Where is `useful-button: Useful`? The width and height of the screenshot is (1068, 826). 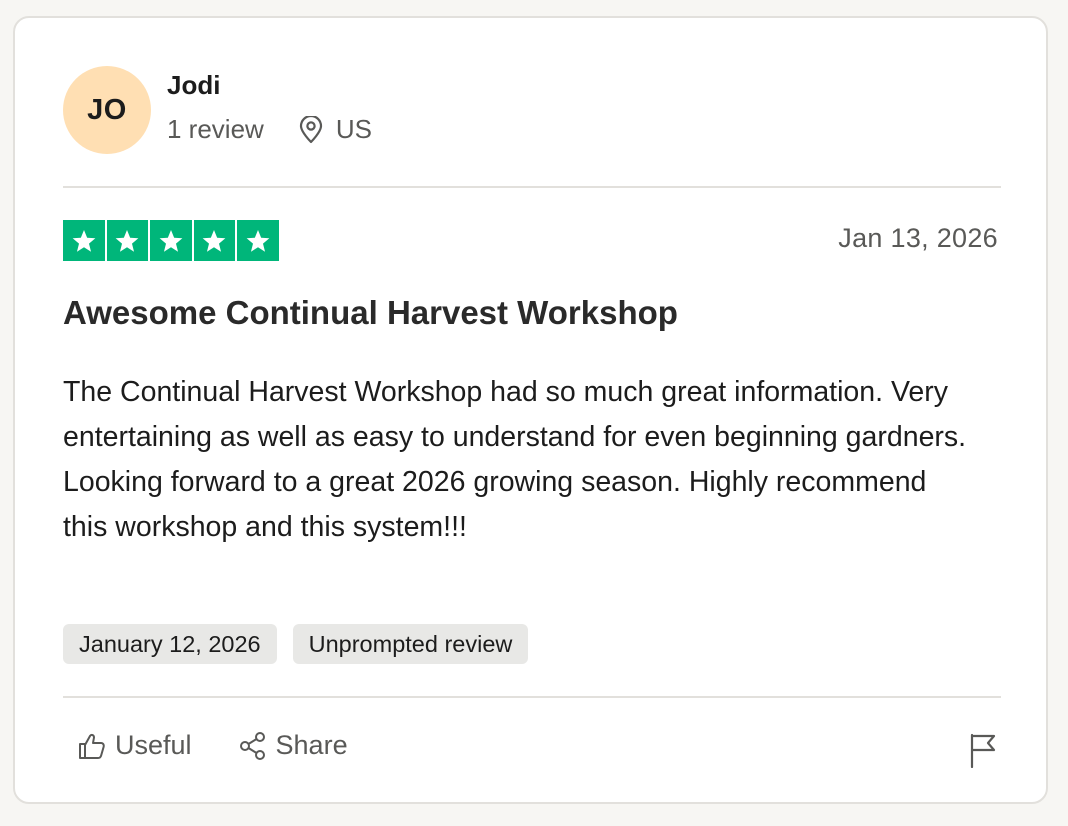
useful-button: Useful is located at coordinates (134, 745).